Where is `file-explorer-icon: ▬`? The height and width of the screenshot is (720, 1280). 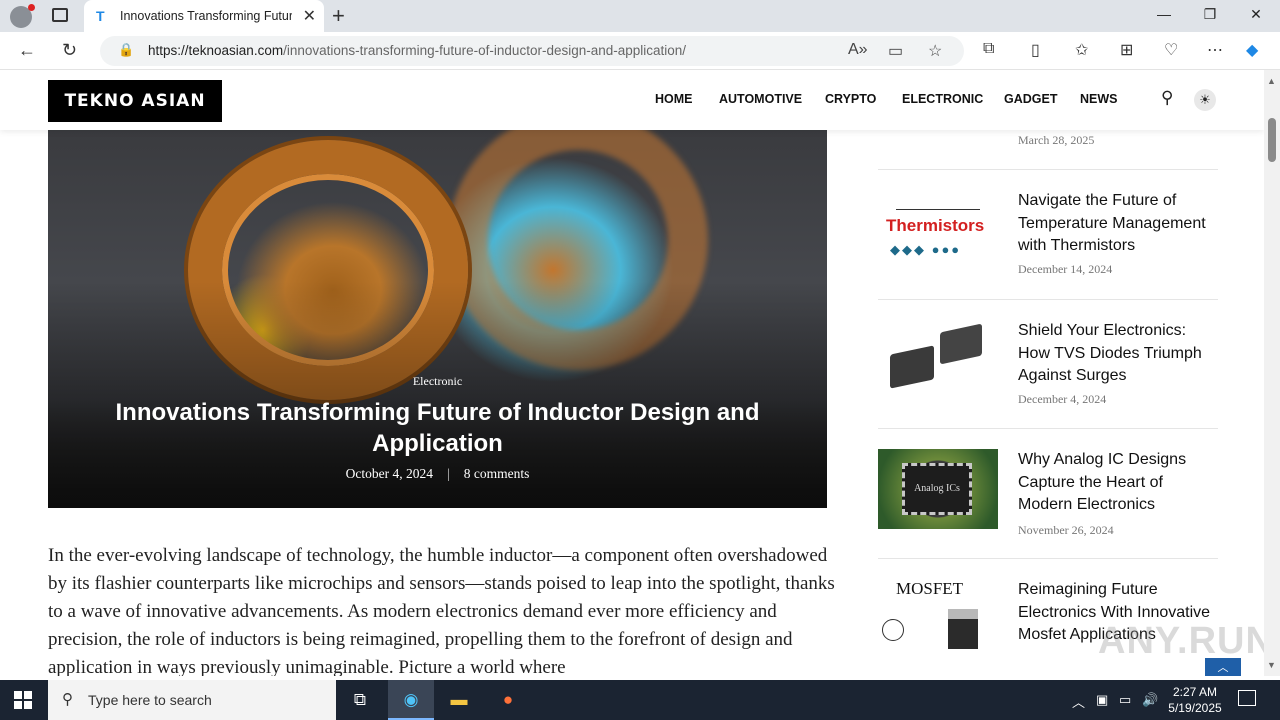
file-explorer-icon: ▬ is located at coordinates (459, 700).